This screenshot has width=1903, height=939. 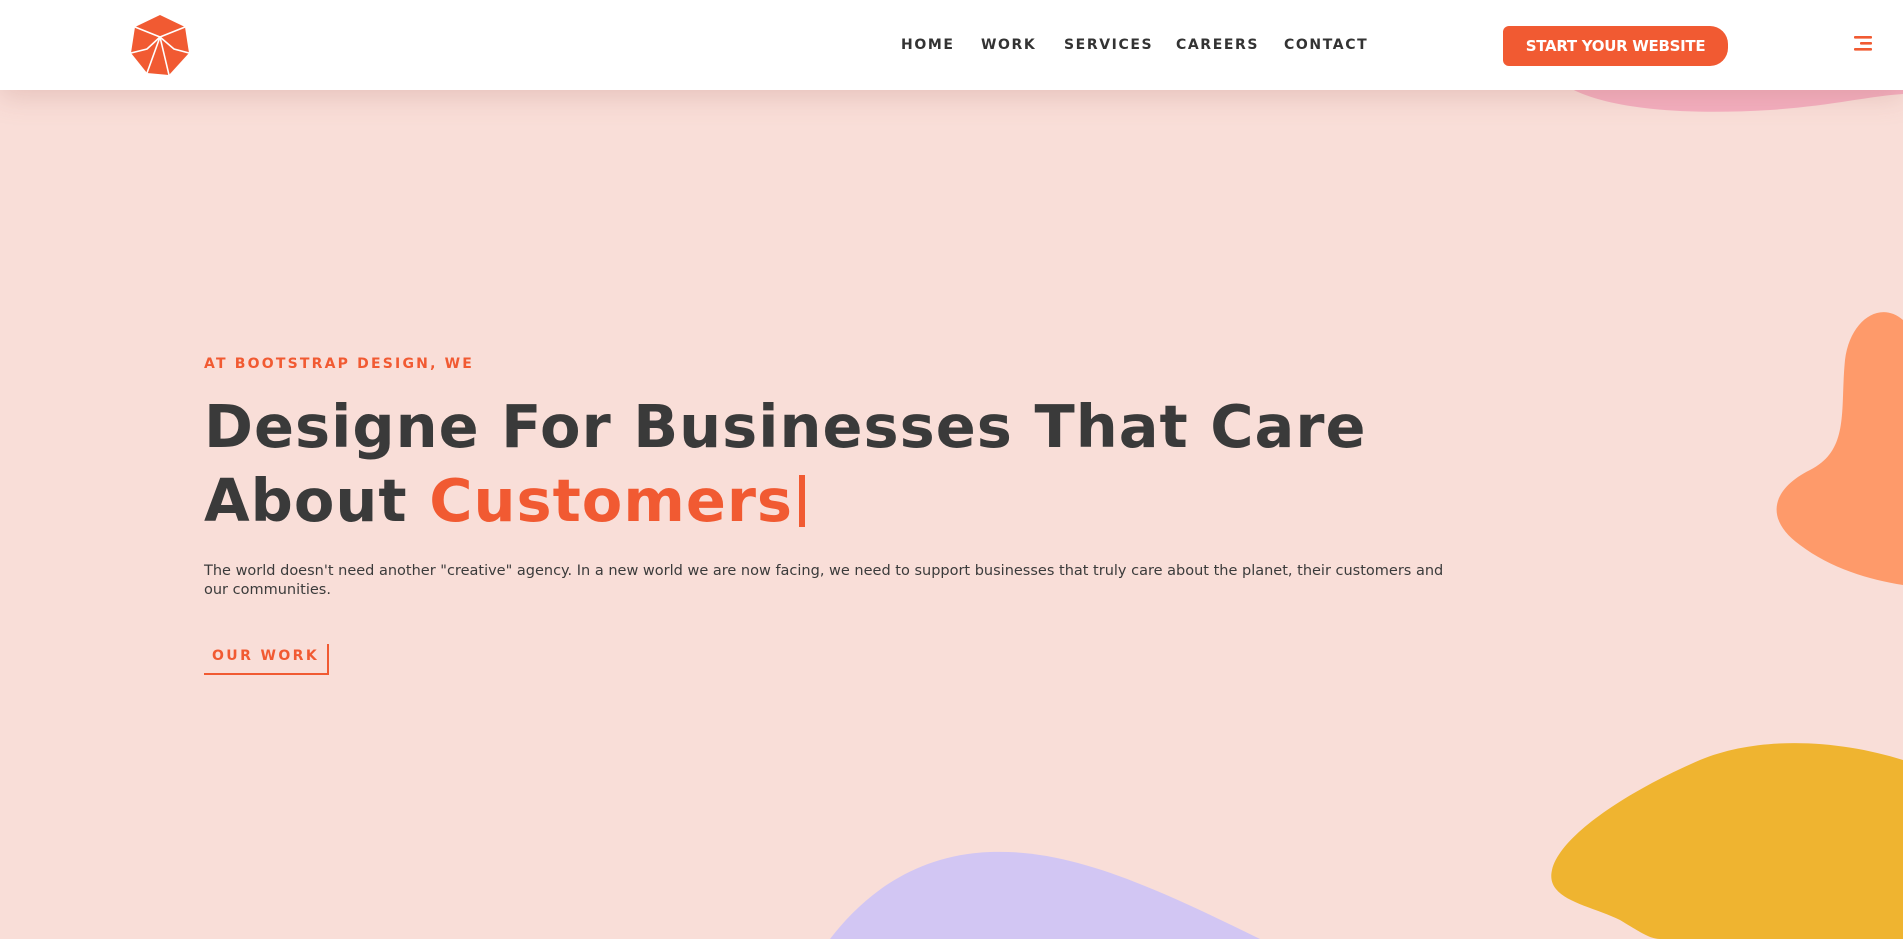 I want to click on yellow-blob-decoration, so click(x=1727, y=841).